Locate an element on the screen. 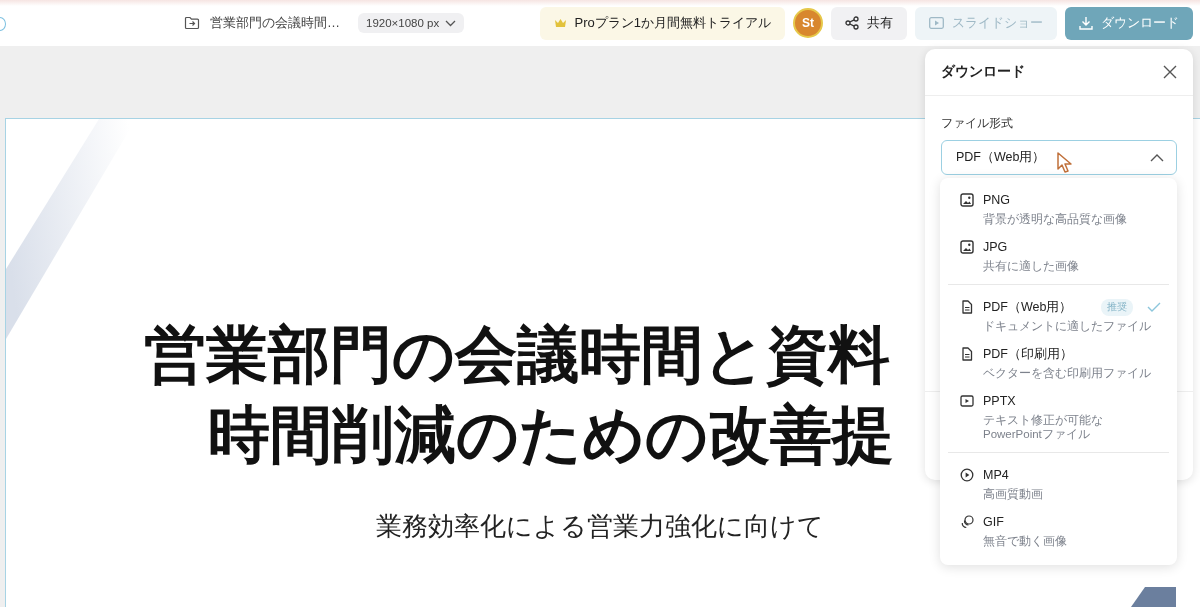 This screenshot has height=607, width=1200. option-description: 共有に適した画像 is located at coordinates (1031, 266).